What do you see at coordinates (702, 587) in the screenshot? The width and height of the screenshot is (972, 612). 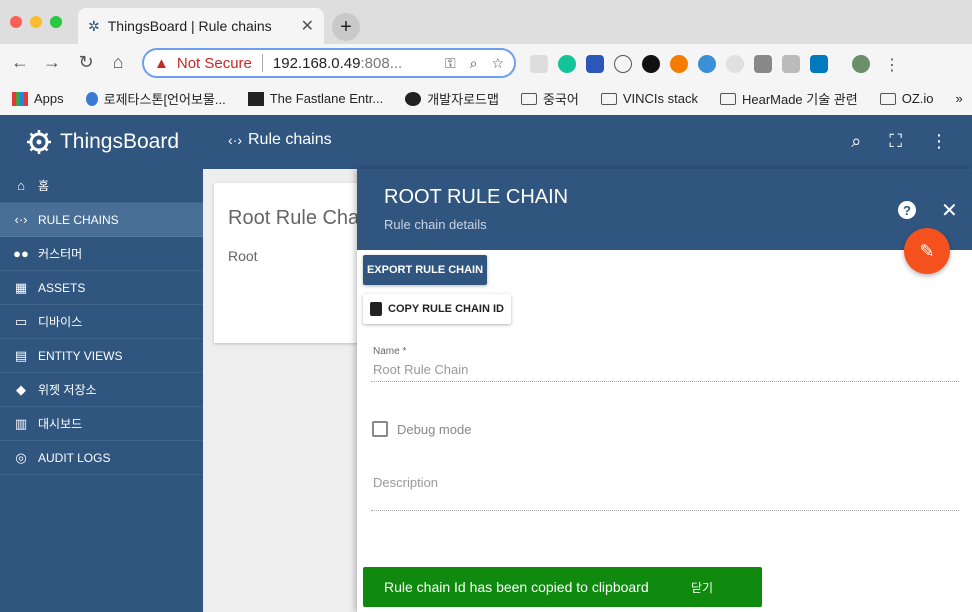 I see `toast-close-button: 닫기` at bounding box center [702, 587].